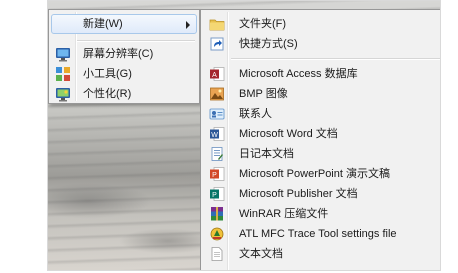 Image resolution: width=458 pixels, height=273 pixels. What do you see at coordinates (321, 254) in the screenshot?
I see `submenu-item-text-doc: 文本文档` at bounding box center [321, 254].